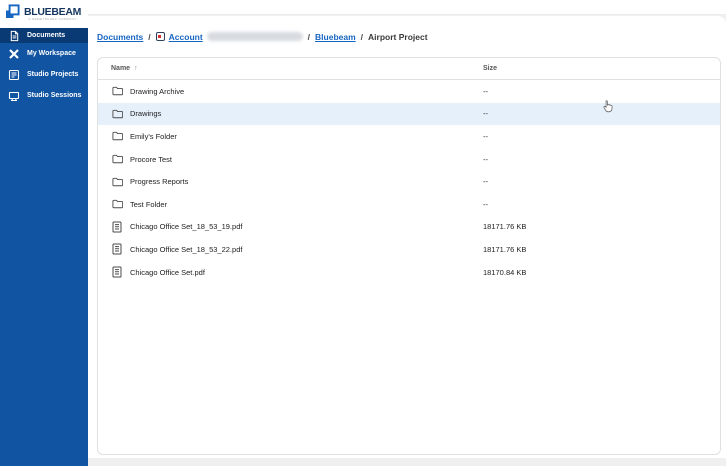 This screenshot has height=466, width=726. Describe the element at coordinates (149, 204) in the screenshot. I see `item-name: Test Folder` at that location.